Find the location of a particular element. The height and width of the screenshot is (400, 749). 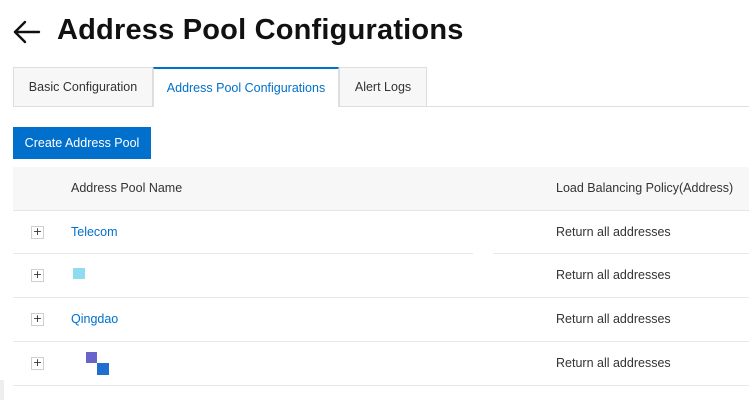

create-address-pool-button: Create Address Pool is located at coordinates (82, 143).